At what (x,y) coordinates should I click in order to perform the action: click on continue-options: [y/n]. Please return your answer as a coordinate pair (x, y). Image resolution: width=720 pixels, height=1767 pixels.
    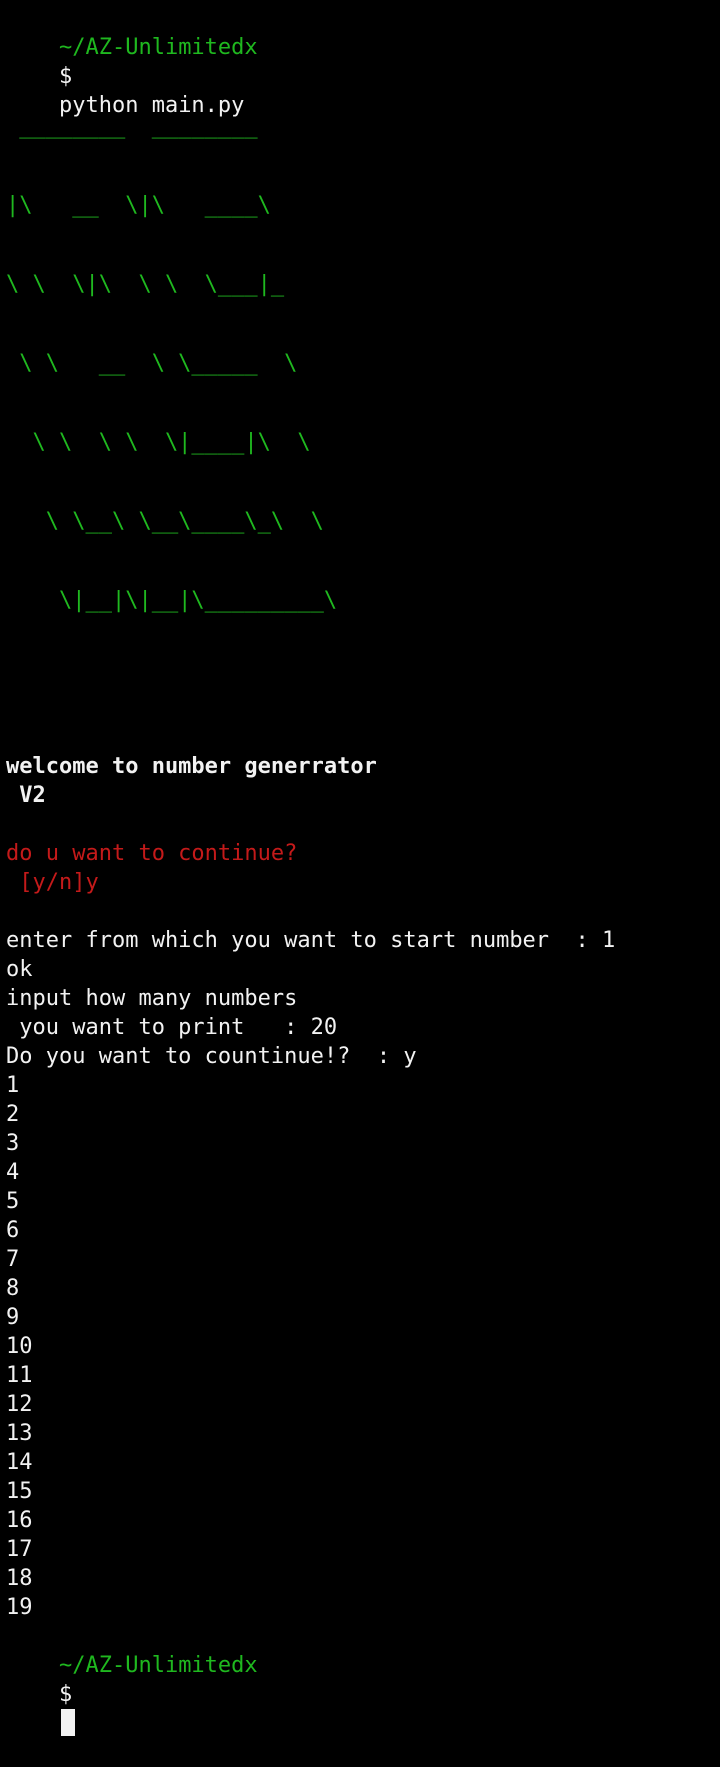
    Looking at the image, I should click on (46, 882).